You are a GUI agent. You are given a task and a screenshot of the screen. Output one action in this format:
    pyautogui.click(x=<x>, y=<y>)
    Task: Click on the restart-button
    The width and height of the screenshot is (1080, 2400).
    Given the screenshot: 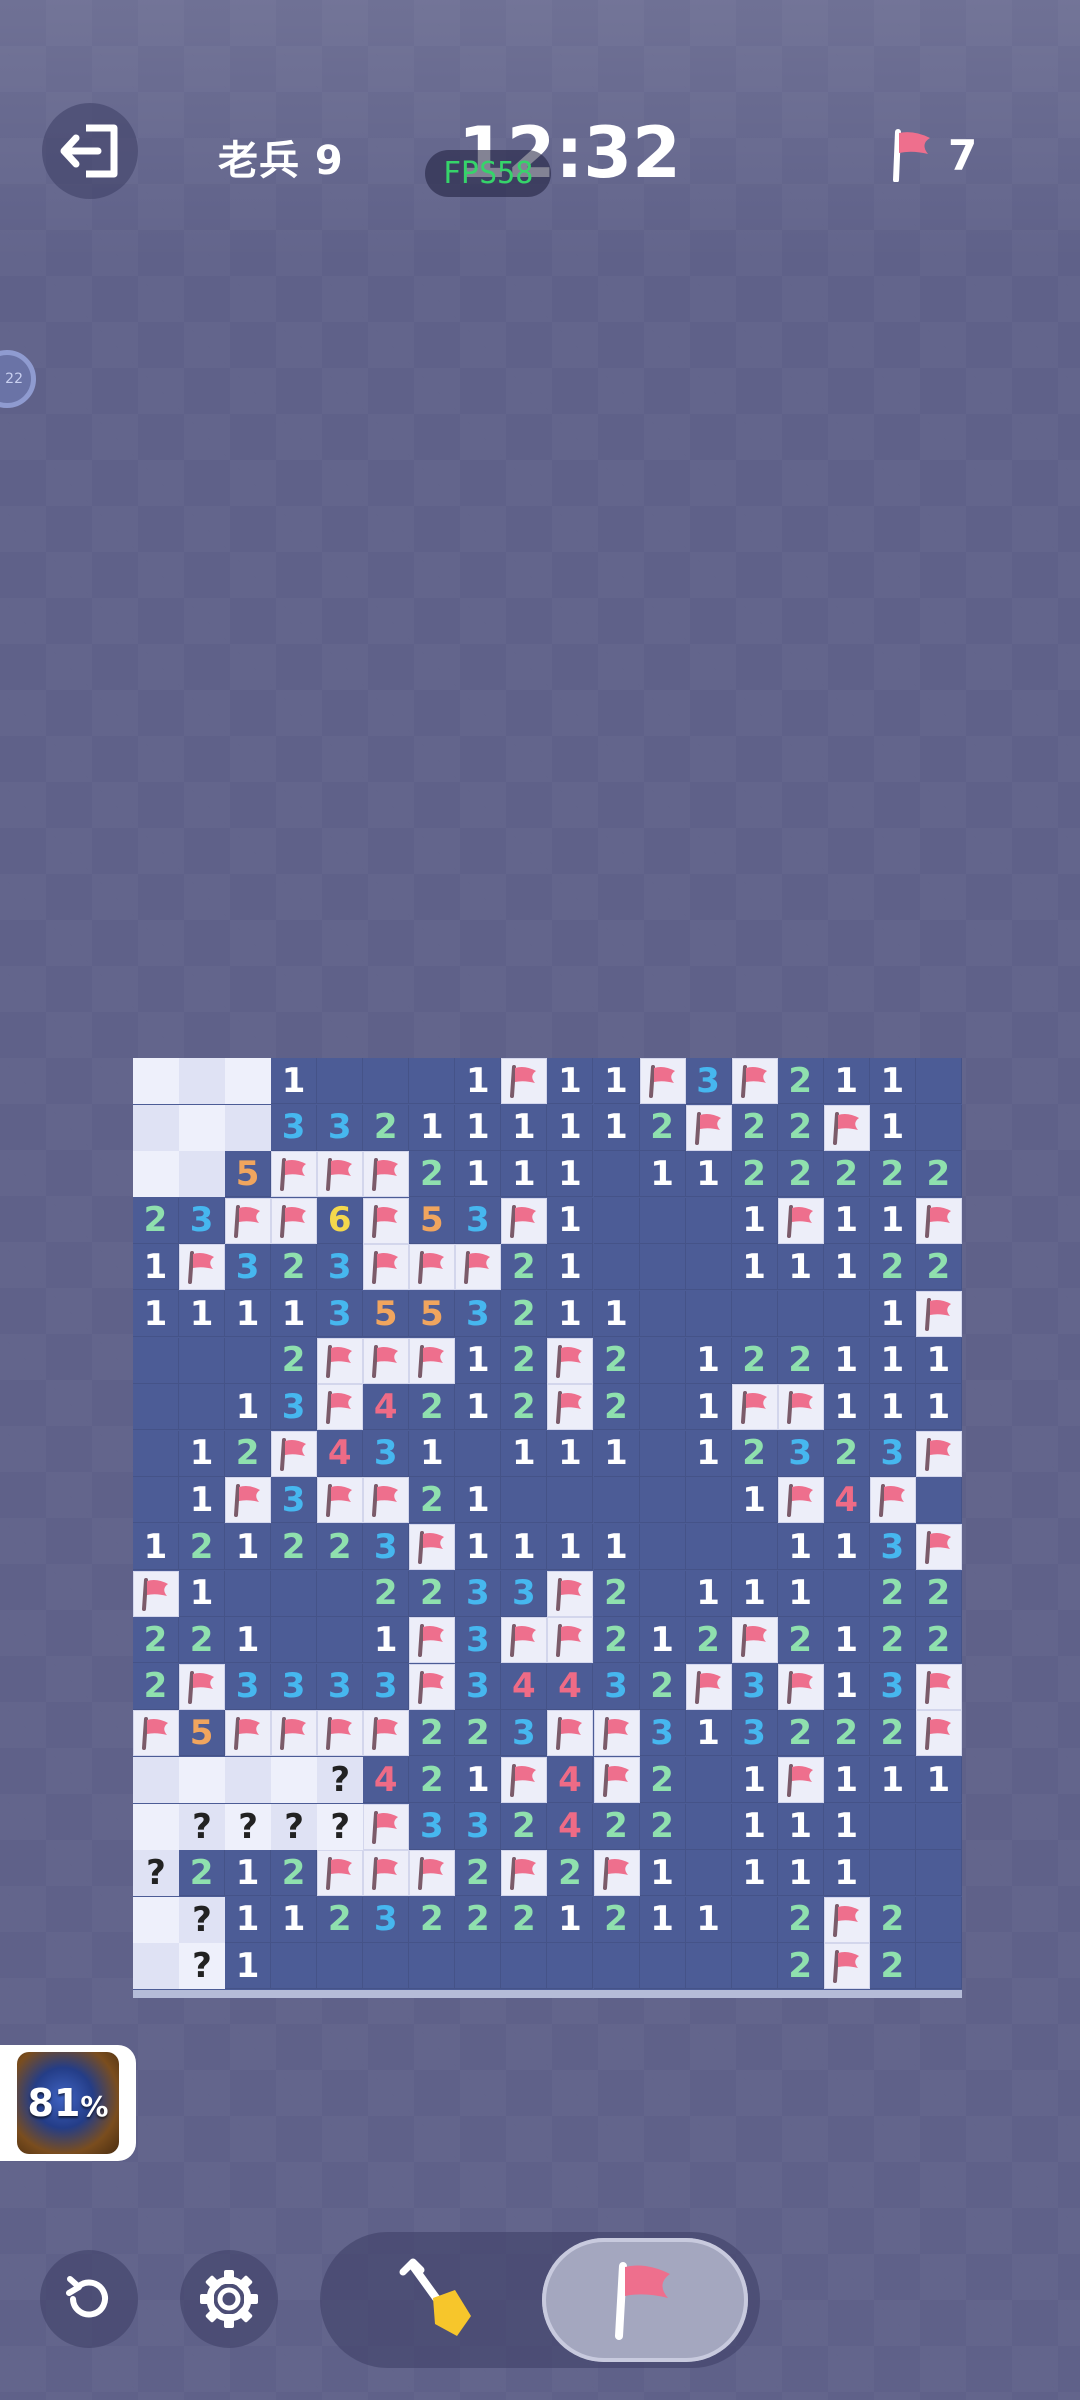 What is the action you would take?
    pyautogui.click(x=89, y=2299)
    